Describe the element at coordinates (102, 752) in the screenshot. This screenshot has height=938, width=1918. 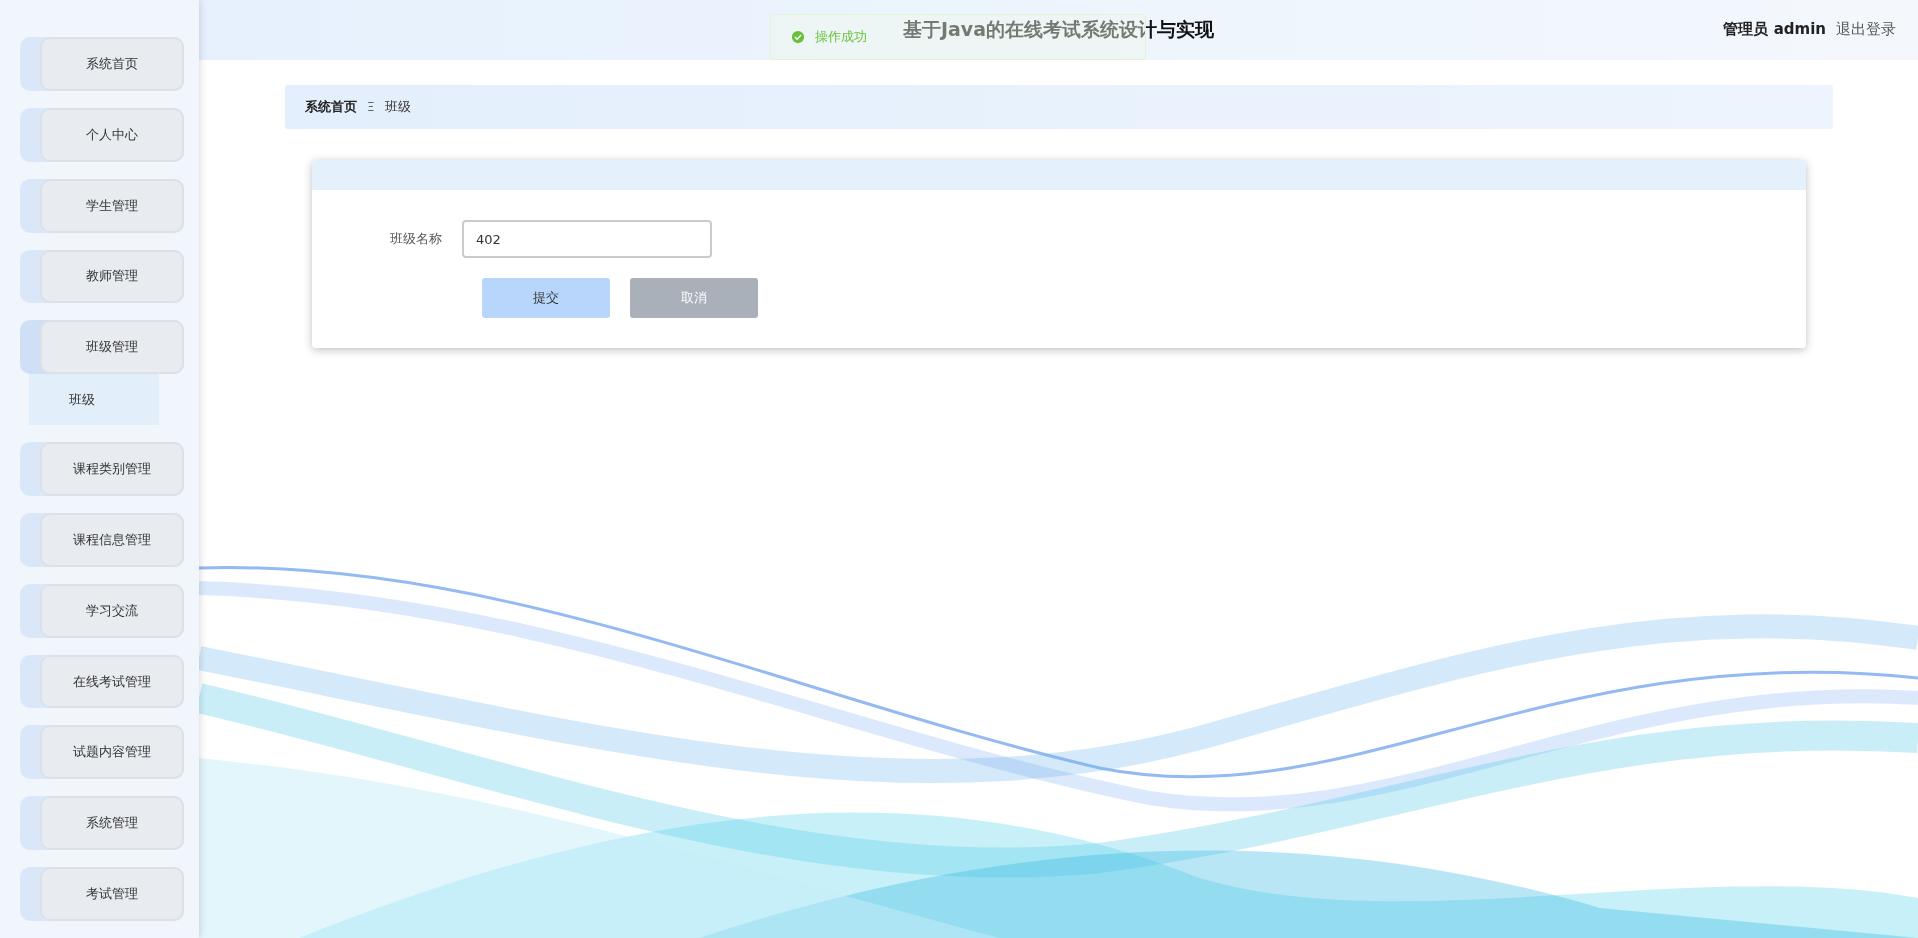
I see `menu-item: 试题内容管理` at that location.